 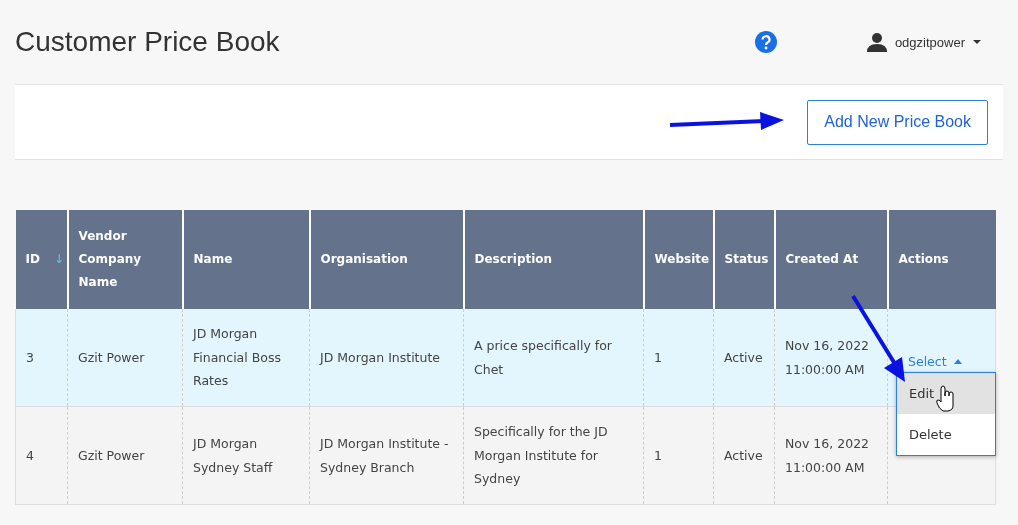 I want to click on column-header: Created At, so click(x=831, y=259).